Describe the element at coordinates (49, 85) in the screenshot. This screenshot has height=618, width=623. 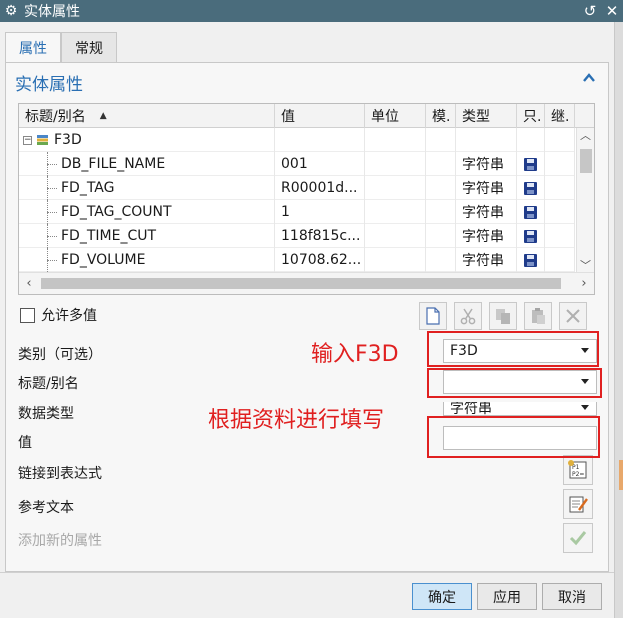
I see `section-title: 实体属性` at that location.